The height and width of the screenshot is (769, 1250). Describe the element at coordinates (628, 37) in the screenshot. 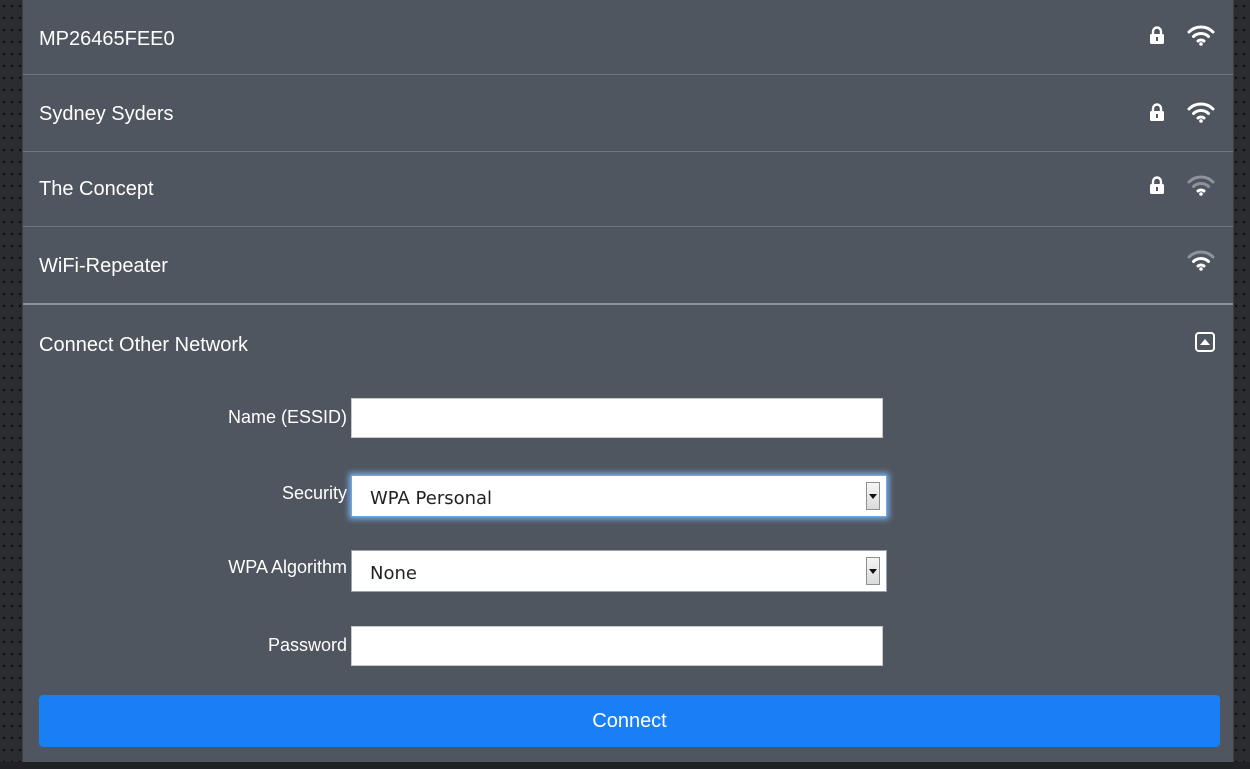

I see `network-row: MP26465FEE0` at that location.